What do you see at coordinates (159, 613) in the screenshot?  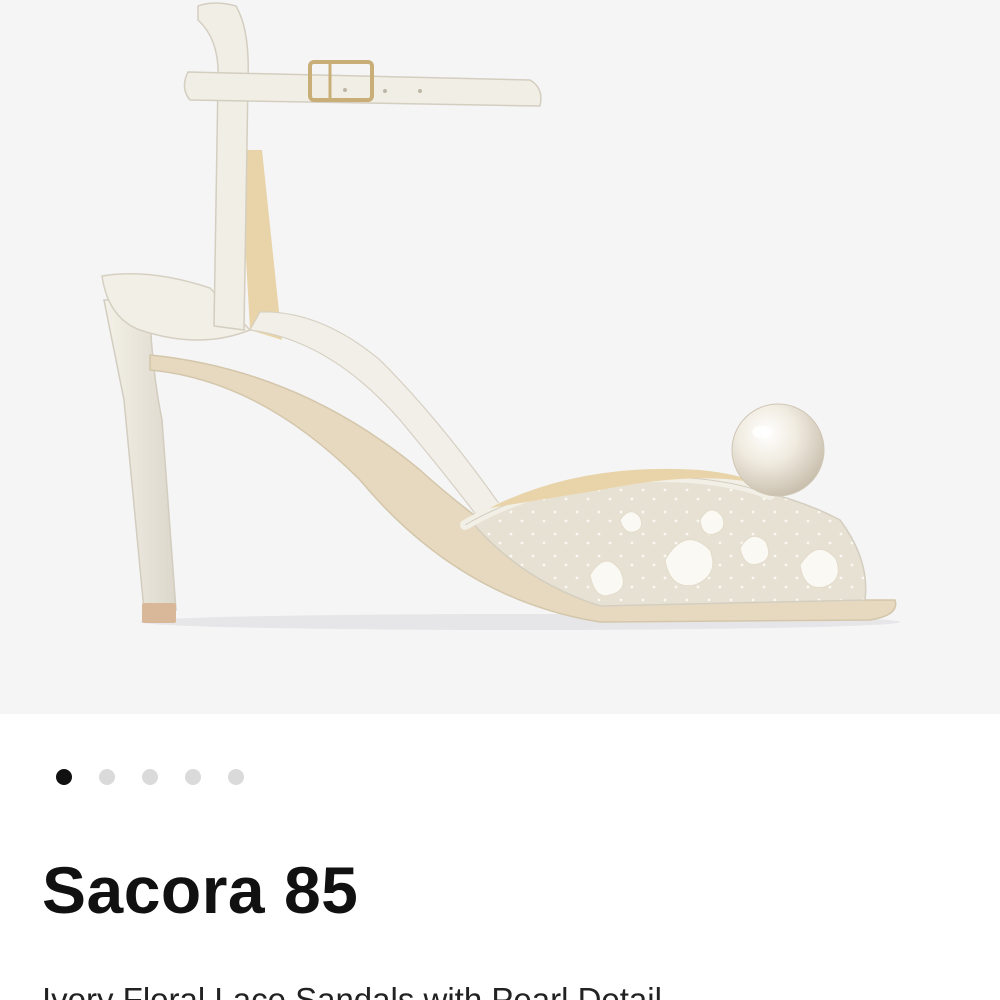 I see `heel-tip` at bounding box center [159, 613].